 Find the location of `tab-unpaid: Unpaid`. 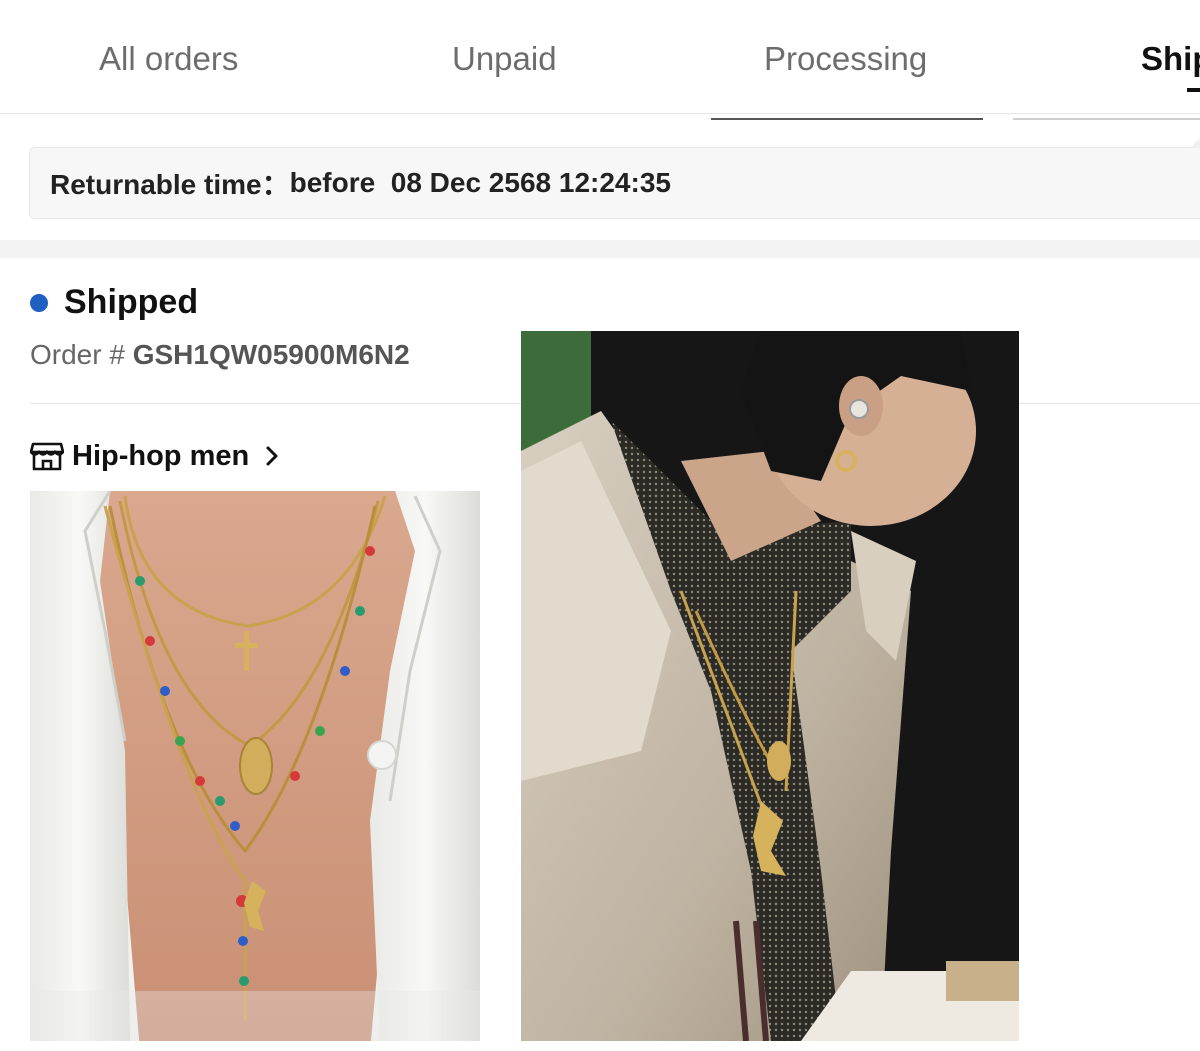

tab-unpaid: Unpaid is located at coordinates (504, 59).